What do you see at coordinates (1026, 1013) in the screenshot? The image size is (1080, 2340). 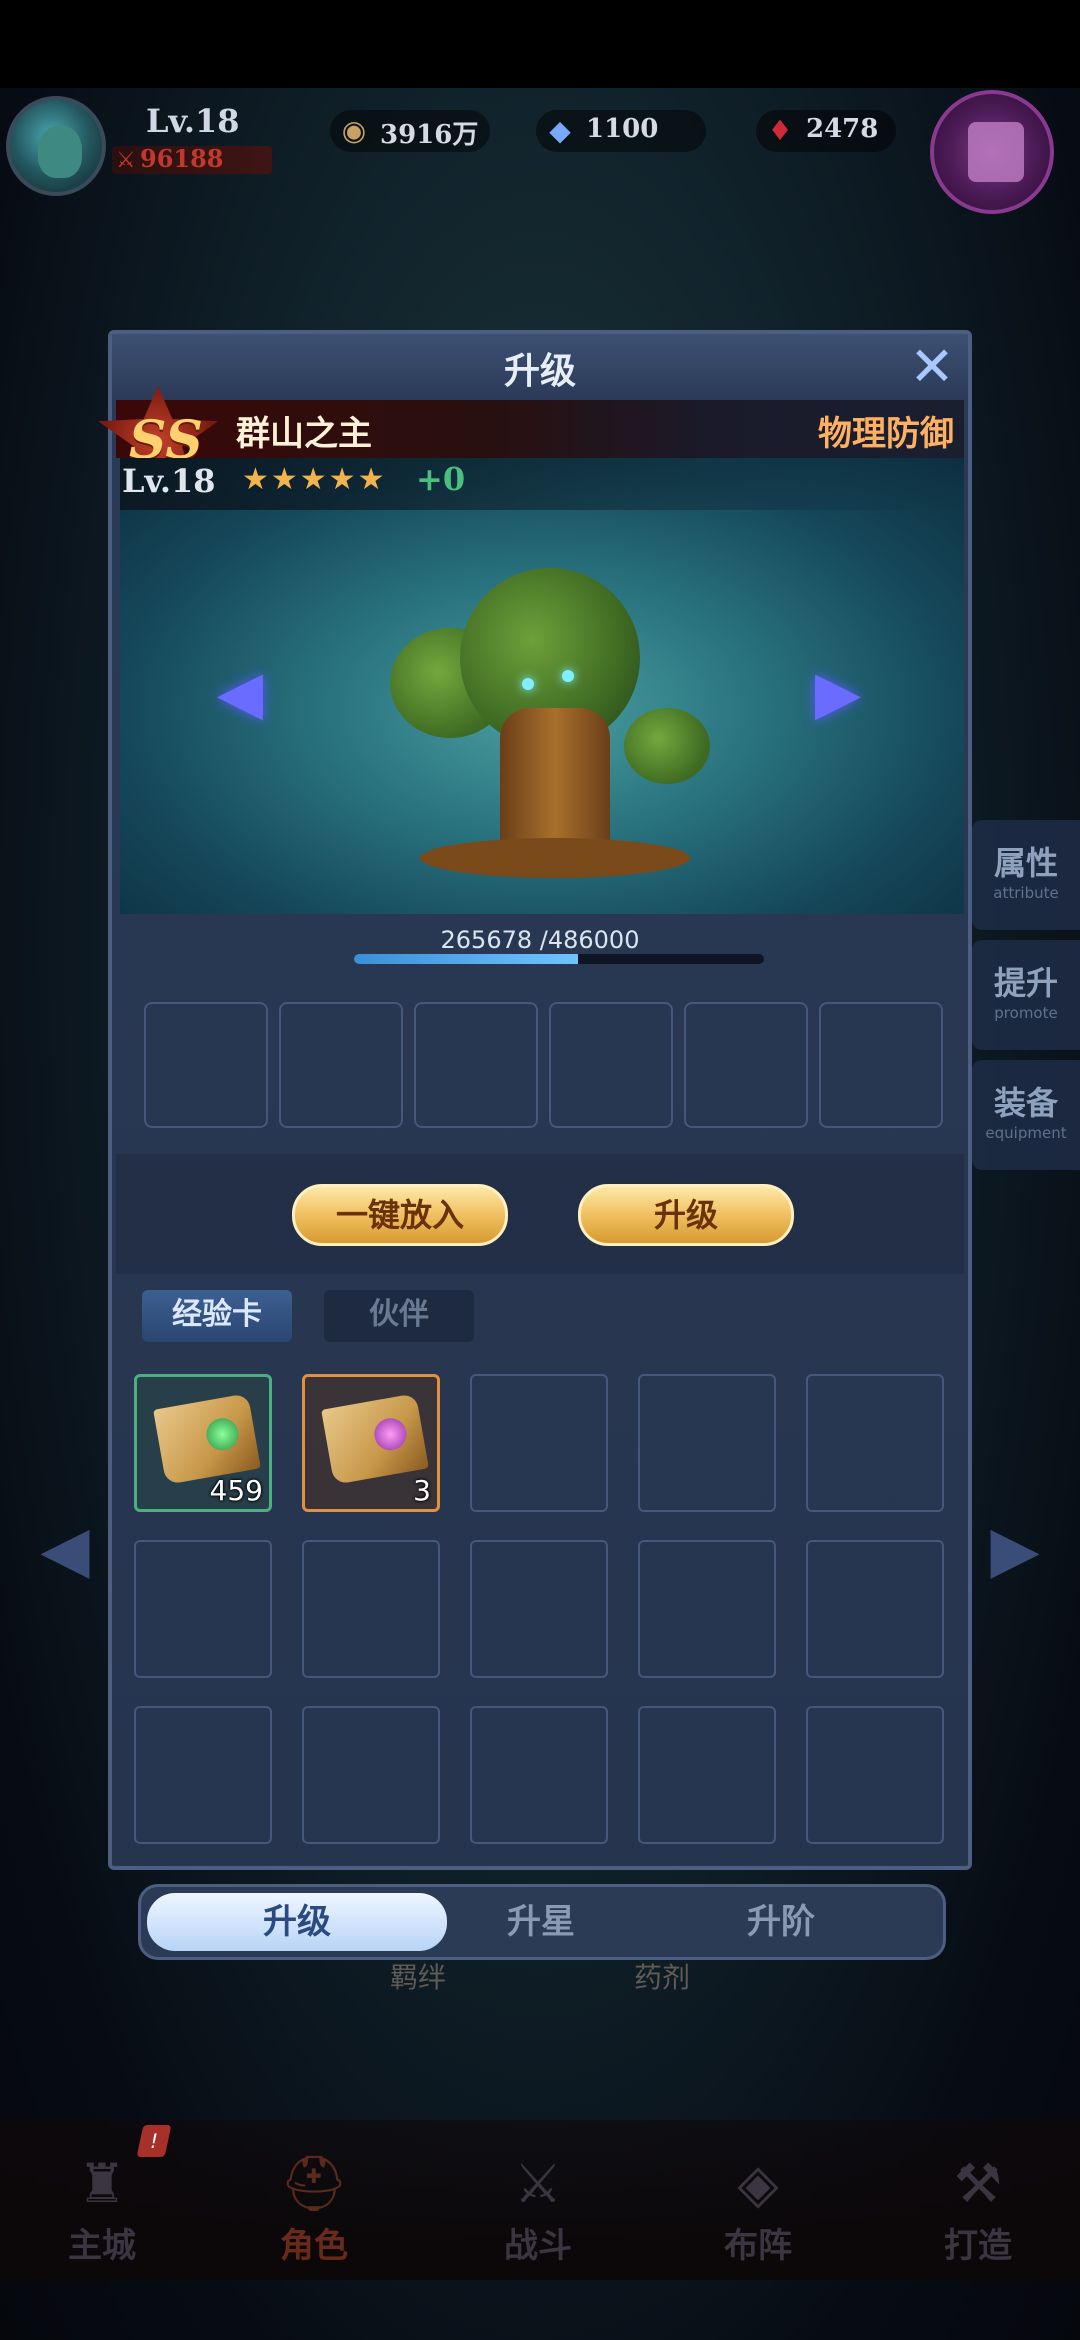 I see `side-tab-sublabel: promote` at bounding box center [1026, 1013].